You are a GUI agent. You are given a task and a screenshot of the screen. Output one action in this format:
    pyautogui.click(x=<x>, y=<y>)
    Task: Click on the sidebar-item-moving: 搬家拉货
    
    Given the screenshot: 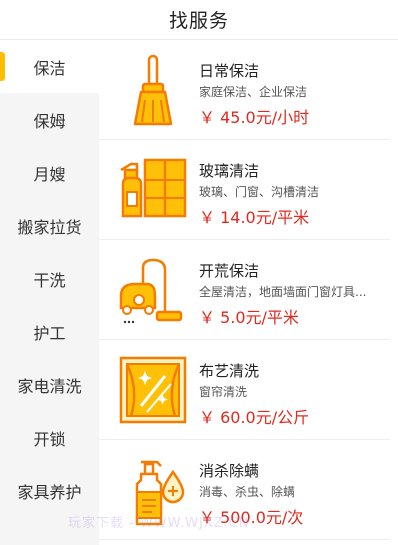 What is the action you would take?
    pyautogui.click(x=49, y=225)
    